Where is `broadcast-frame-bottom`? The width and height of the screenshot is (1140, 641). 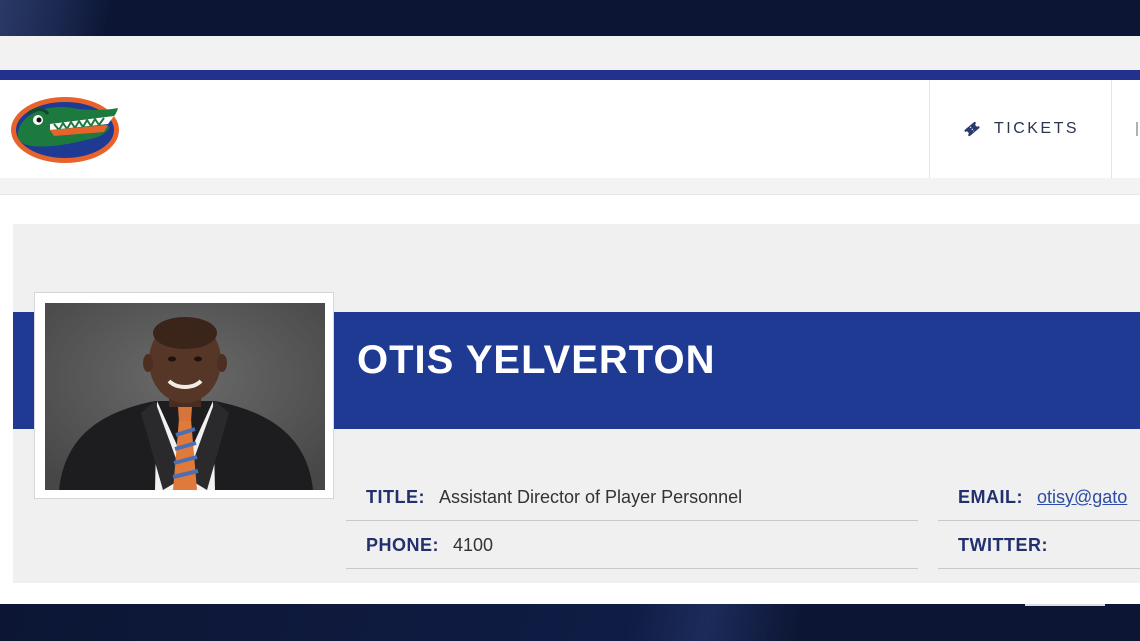 broadcast-frame-bottom is located at coordinates (570, 622).